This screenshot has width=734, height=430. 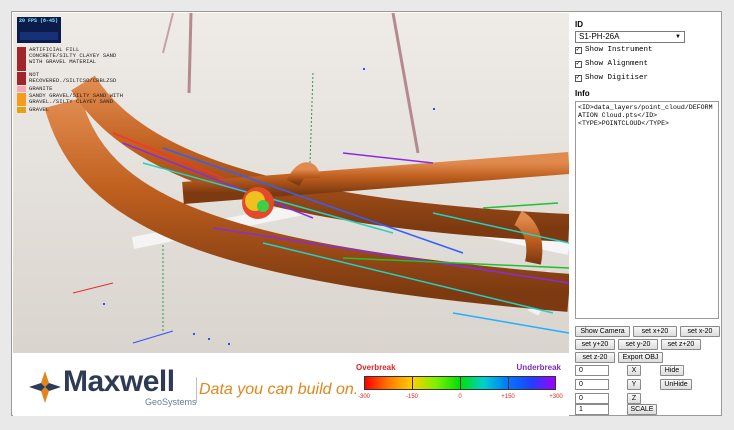 I want to click on z-input: 0, so click(x=592, y=398).